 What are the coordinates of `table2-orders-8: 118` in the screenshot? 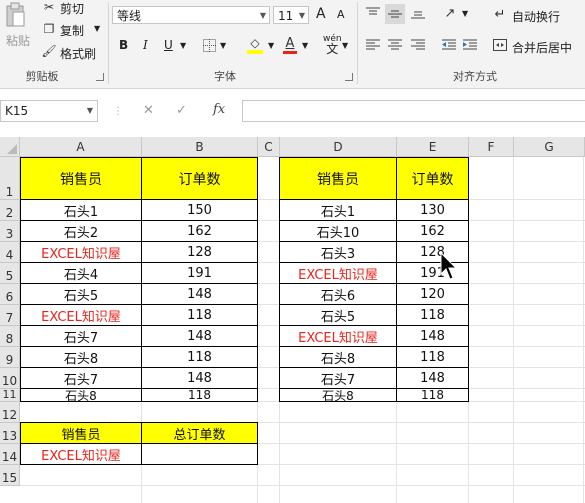 It's located at (432, 357).